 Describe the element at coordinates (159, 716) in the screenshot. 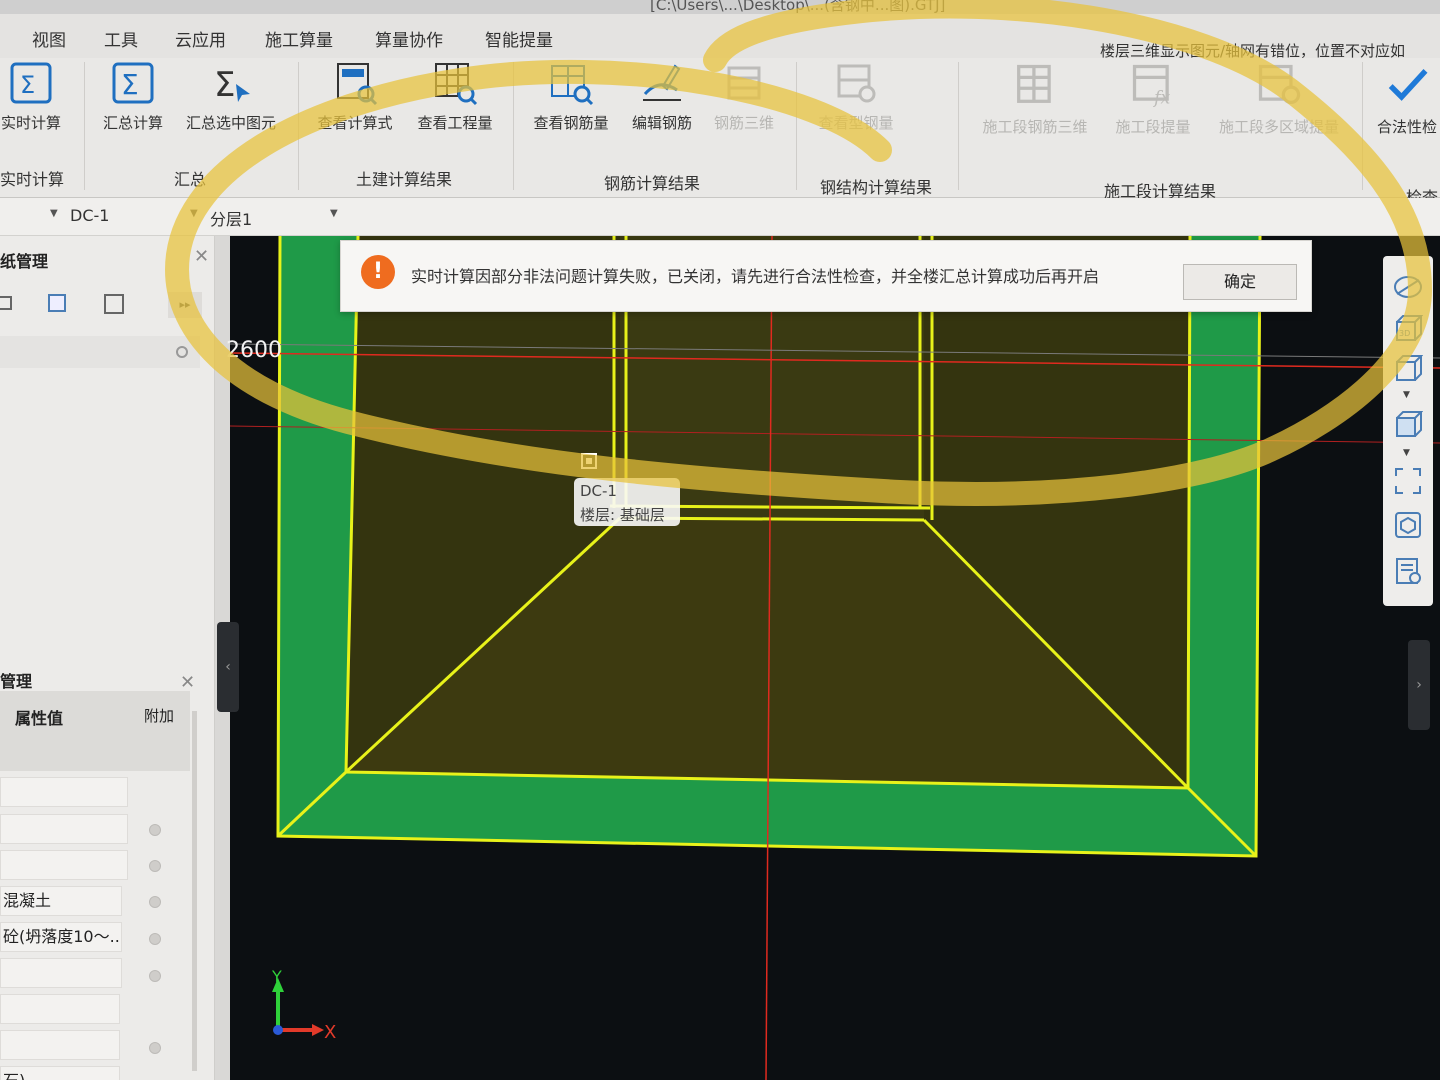

I see `column-header-extra: 附加` at that location.